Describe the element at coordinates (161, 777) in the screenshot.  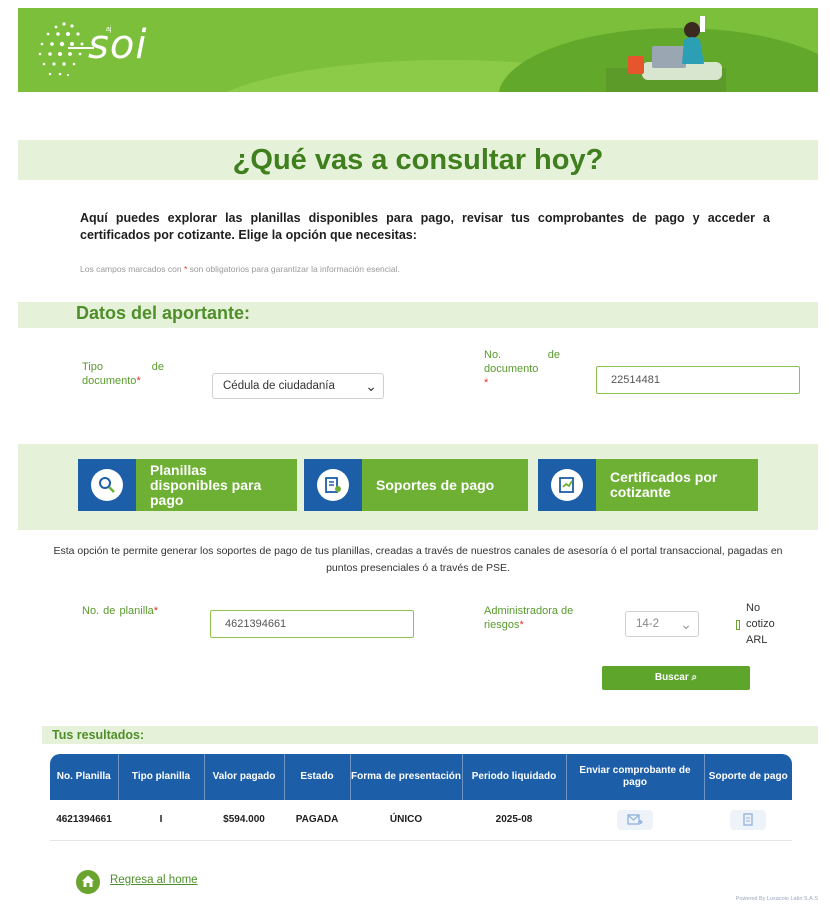
I see `col-header: Tipo planilla` at that location.